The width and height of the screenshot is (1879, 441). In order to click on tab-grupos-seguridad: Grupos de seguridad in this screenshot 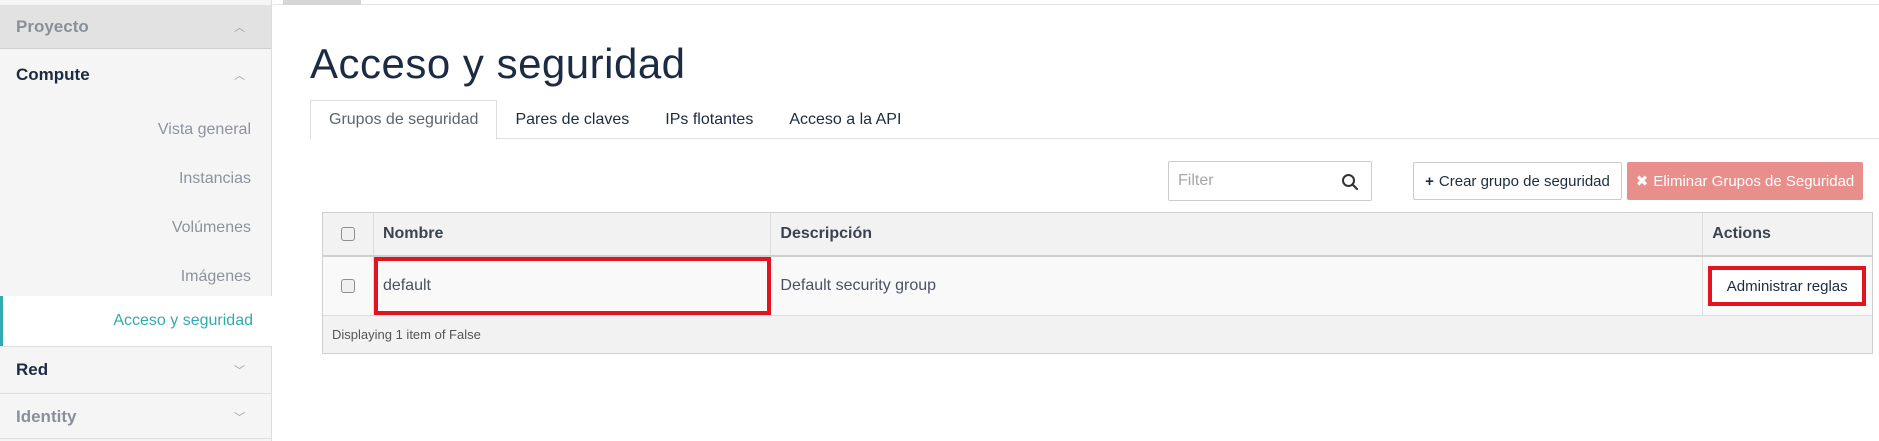, I will do `click(404, 120)`.